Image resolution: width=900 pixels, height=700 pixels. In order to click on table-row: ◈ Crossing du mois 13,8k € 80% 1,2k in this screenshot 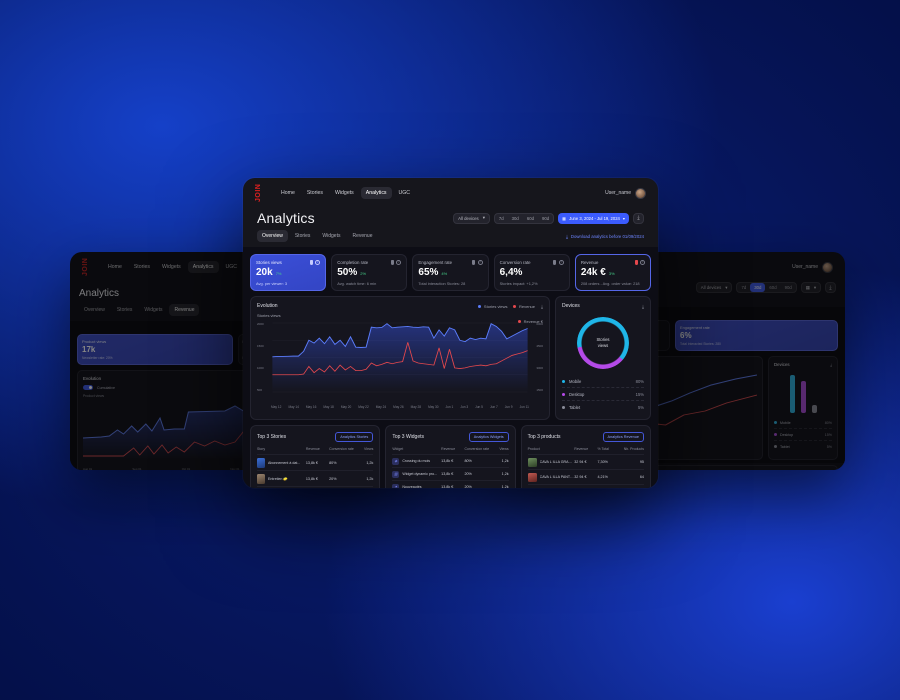, I will do `click(450, 461)`.